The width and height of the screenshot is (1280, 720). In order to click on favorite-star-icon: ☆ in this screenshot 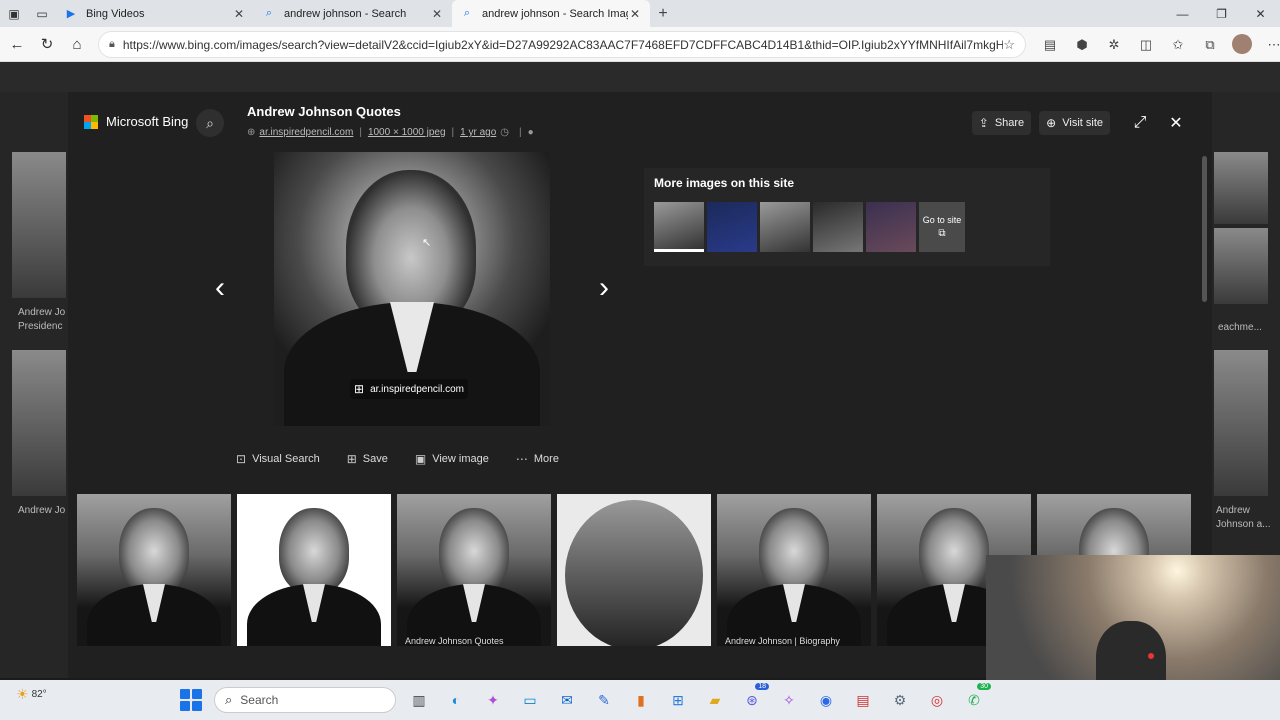, I will do `click(1009, 45)`.